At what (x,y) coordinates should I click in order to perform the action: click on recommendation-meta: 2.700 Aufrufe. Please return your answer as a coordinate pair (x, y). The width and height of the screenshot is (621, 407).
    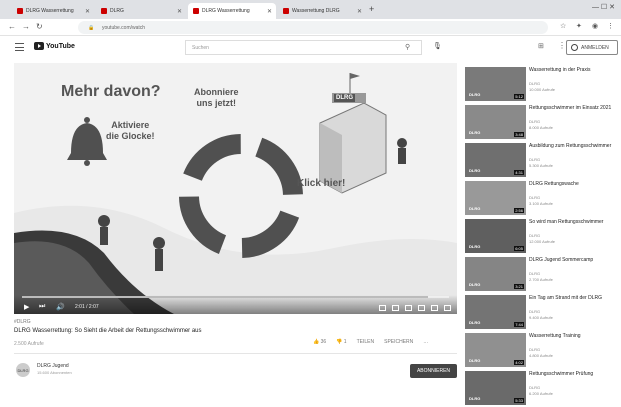
    Looking at the image, I should click on (541, 279).